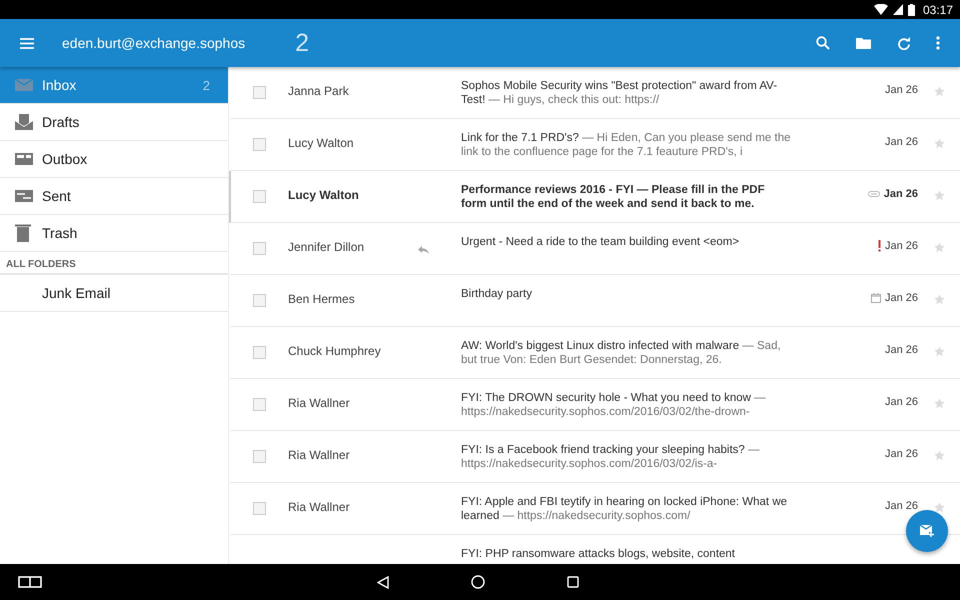 The image size is (960, 600). Describe the element at coordinates (326, 247) in the screenshot. I see `sender-name: Jennifer Dillon` at that location.